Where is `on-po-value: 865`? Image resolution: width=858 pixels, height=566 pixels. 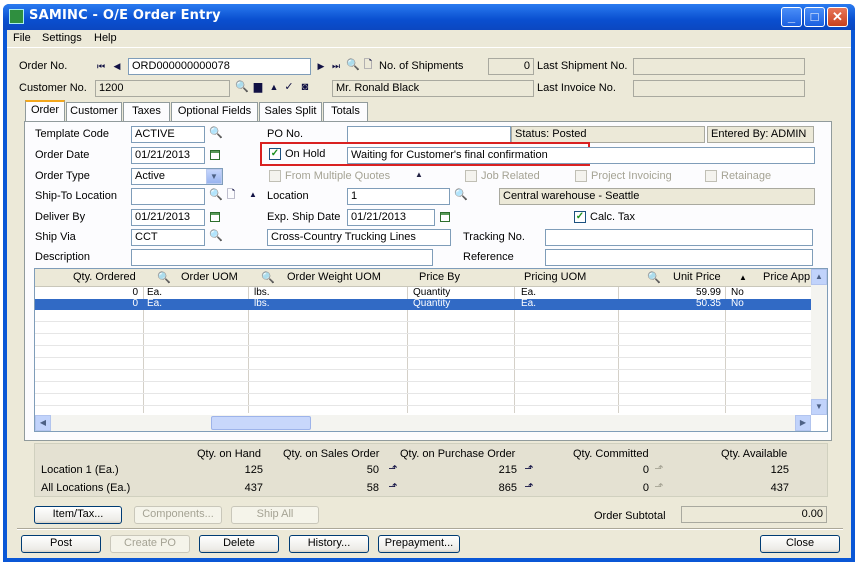 on-po-value: 865 is located at coordinates (507, 488).